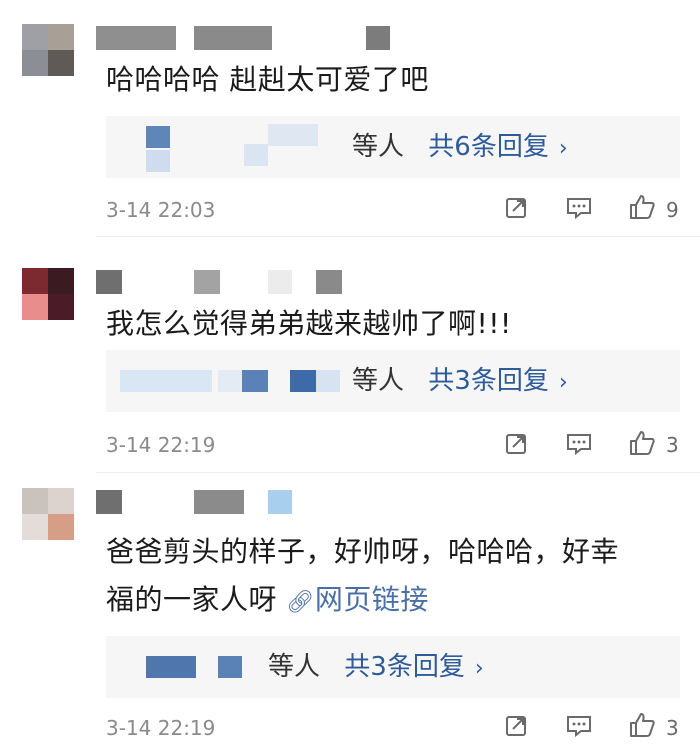  Describe the element at coordinates (488, 147) in the screenshot. I see `reply-count: 共6条回复` at that location.